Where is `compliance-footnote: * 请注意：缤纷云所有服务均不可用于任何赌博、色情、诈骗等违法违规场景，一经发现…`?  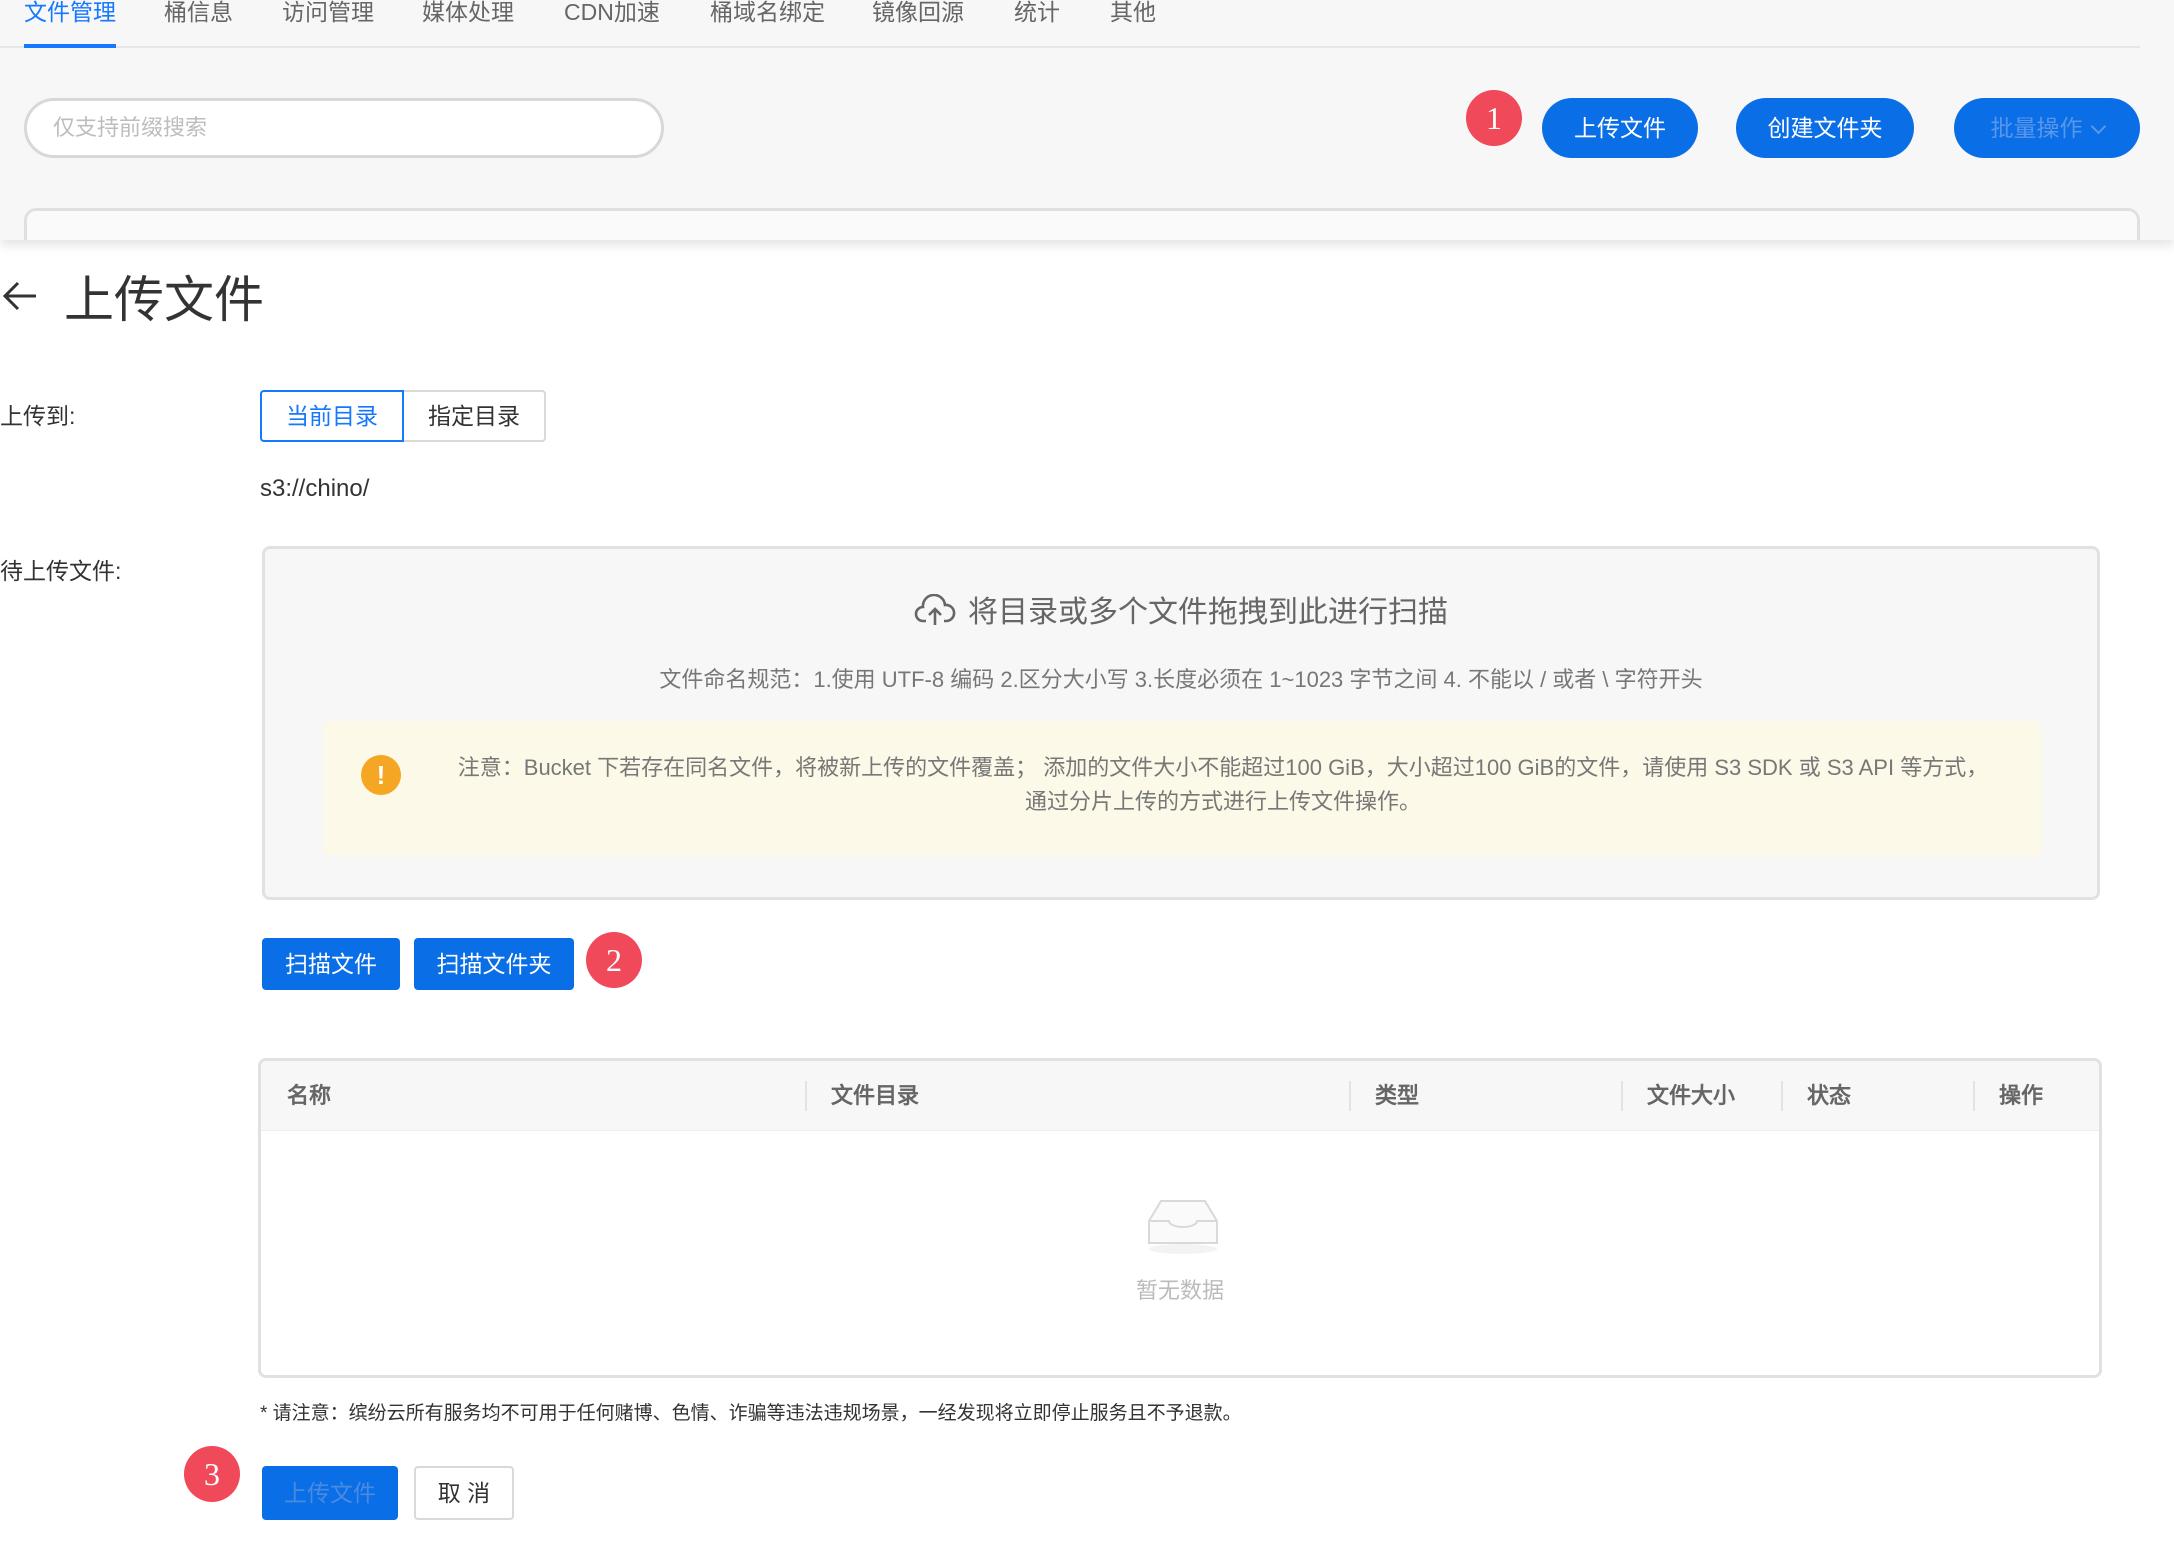
compliance-footnote: * 请注意：缤纷云所有服务均不可用于任何赌博、色情、诈骗等违法违规场景，一经发现… is located at coordinates (751, 1413).